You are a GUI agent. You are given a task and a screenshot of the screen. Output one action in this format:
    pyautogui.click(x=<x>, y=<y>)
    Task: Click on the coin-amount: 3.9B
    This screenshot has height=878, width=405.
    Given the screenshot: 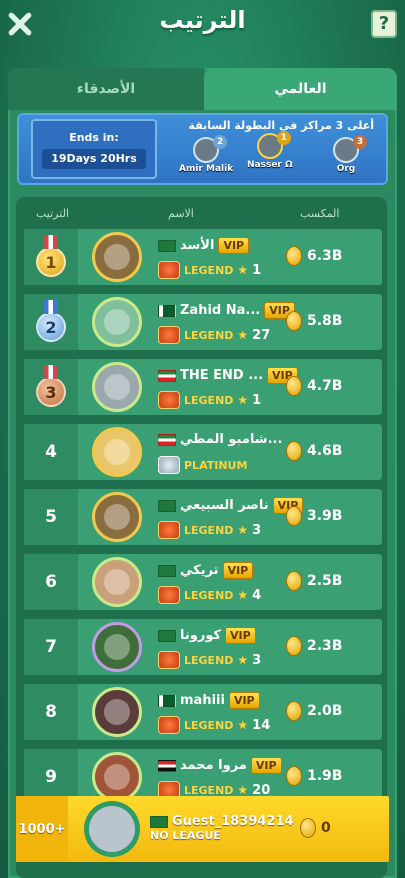 What is the action you would take?
    pyautogui.click(x=325, y=516)
    